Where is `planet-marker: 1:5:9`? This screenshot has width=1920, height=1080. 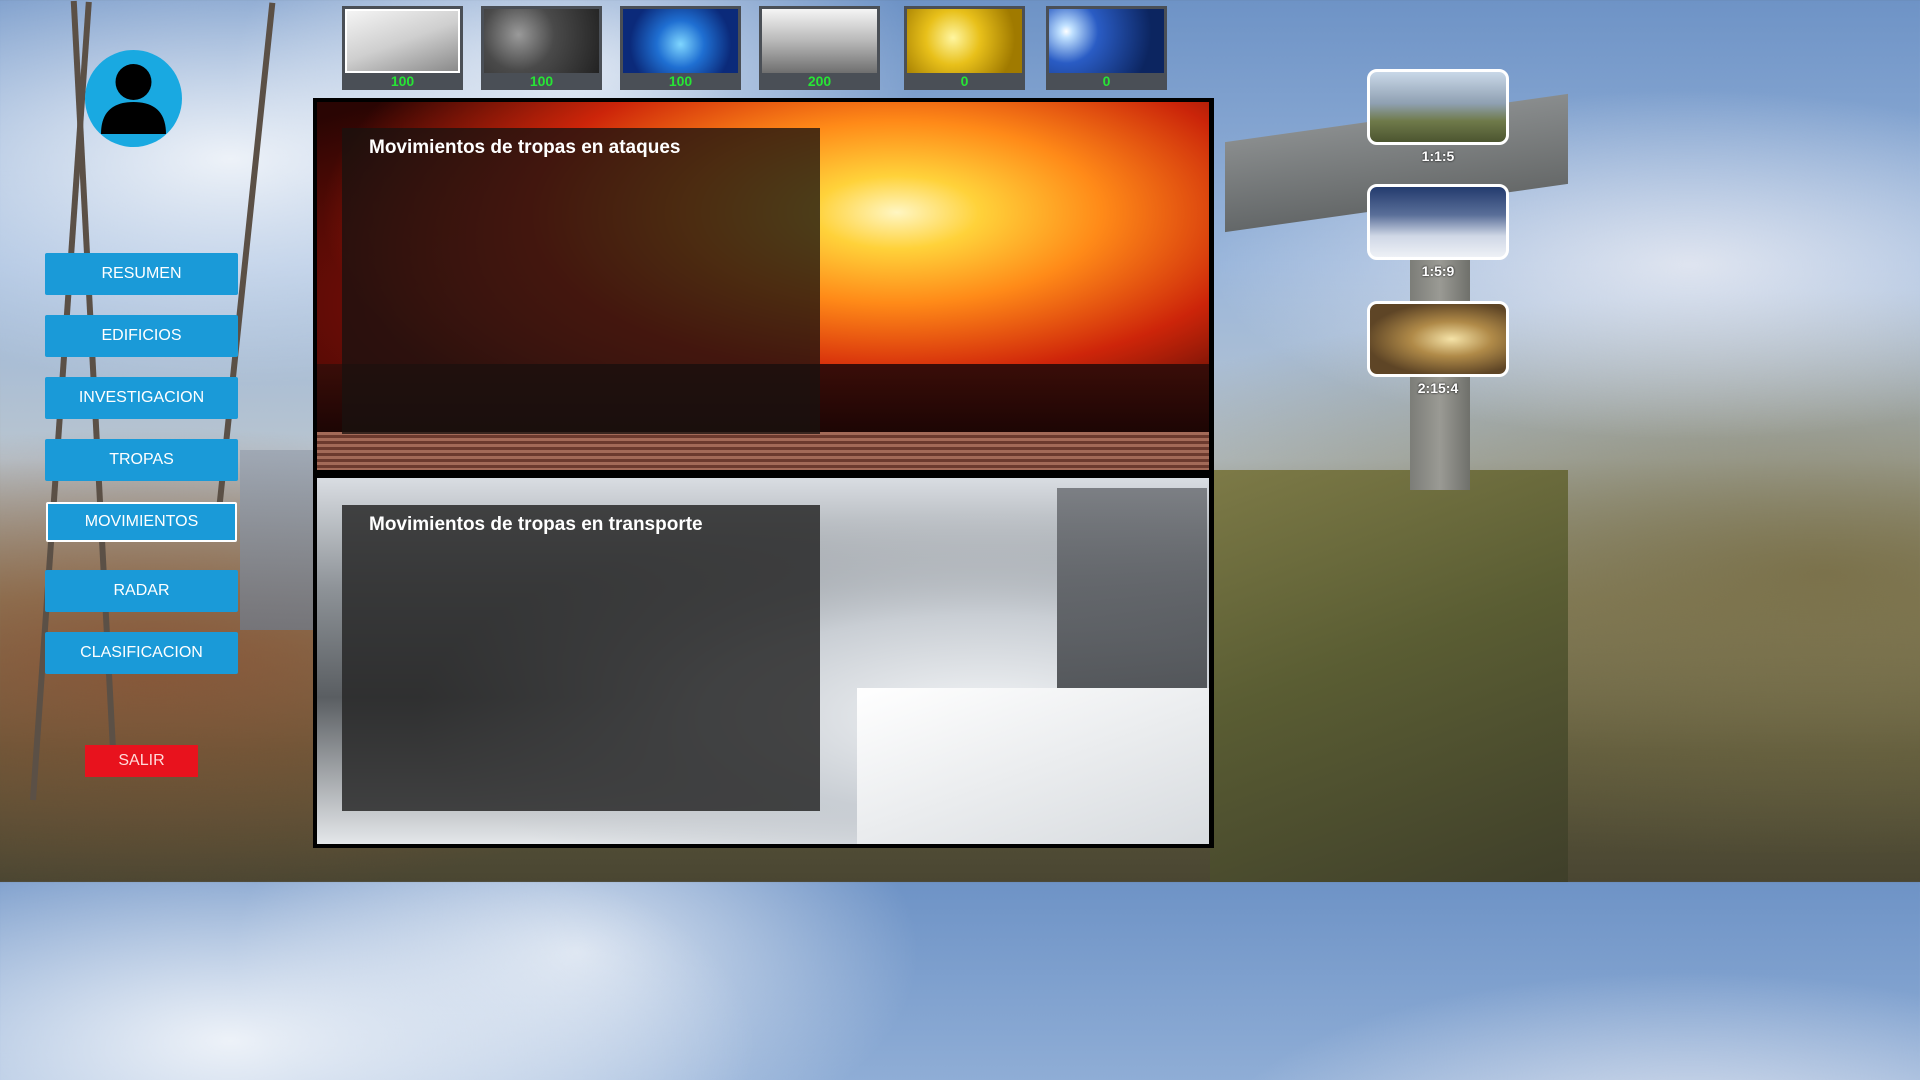 planet-marker: 1:5:9 is located at coordinates (1438, 231).